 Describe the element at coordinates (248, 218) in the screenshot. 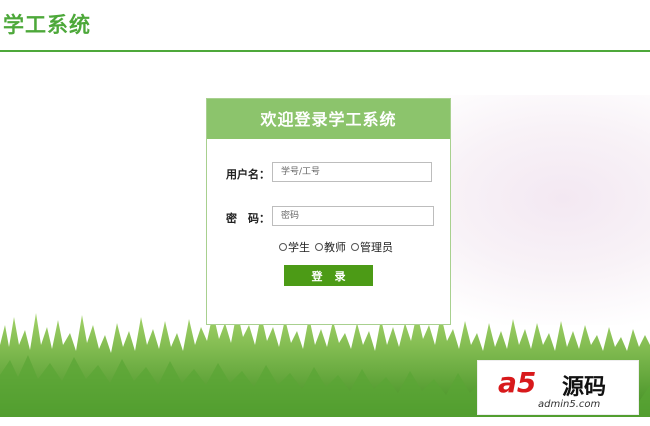

I see `password-label: 密 码：` at that location.